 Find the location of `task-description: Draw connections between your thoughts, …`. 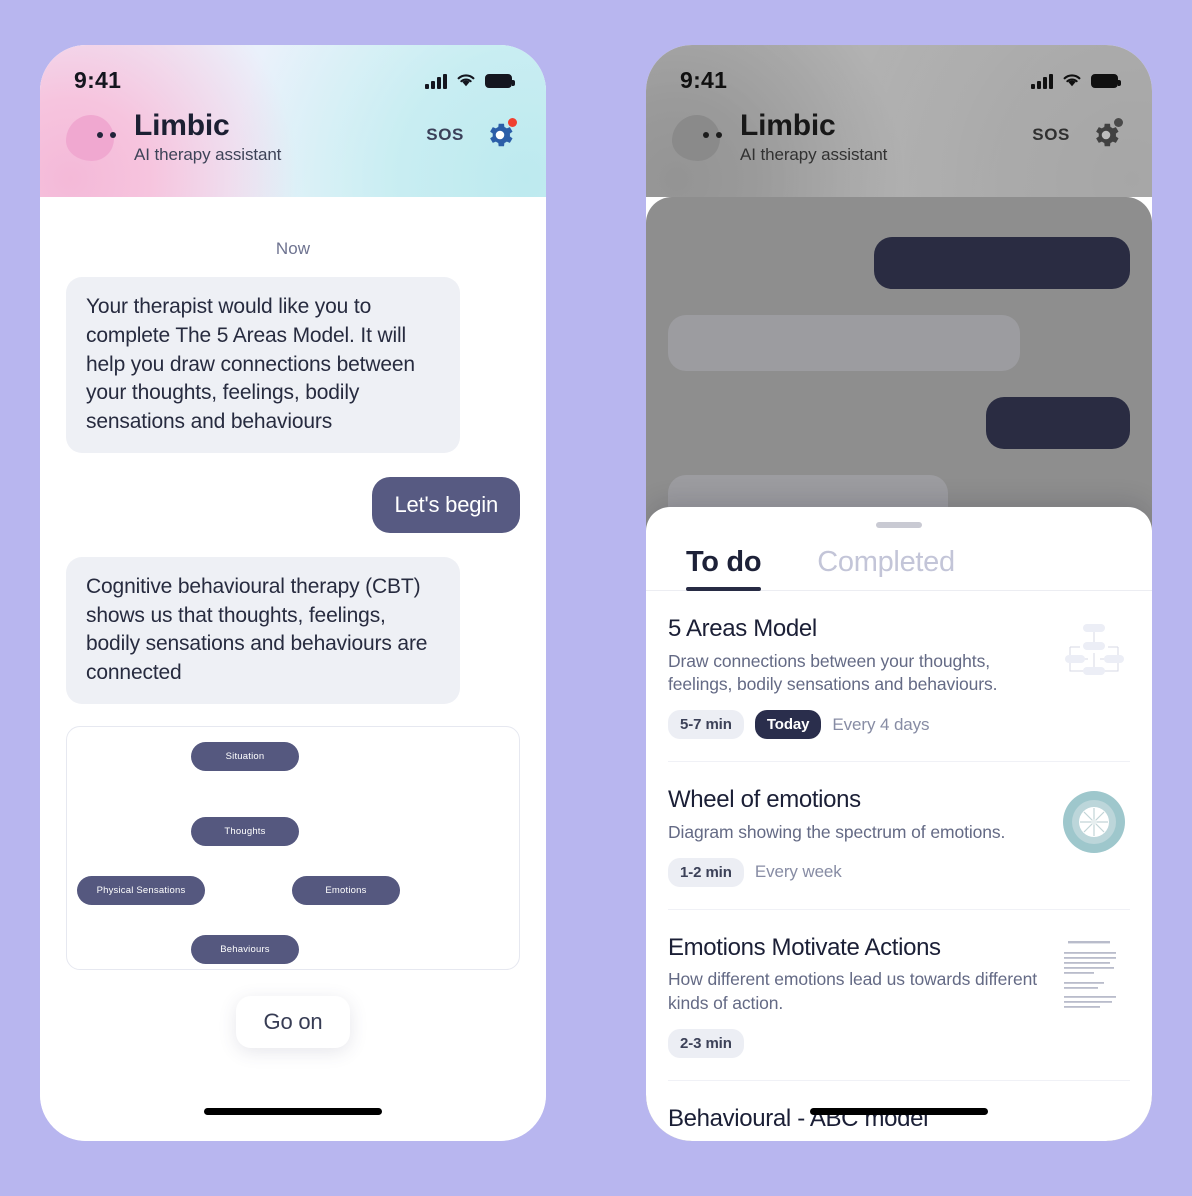

task-description: Draw connections between your thoughts, … is located at coordinates (833, 672).